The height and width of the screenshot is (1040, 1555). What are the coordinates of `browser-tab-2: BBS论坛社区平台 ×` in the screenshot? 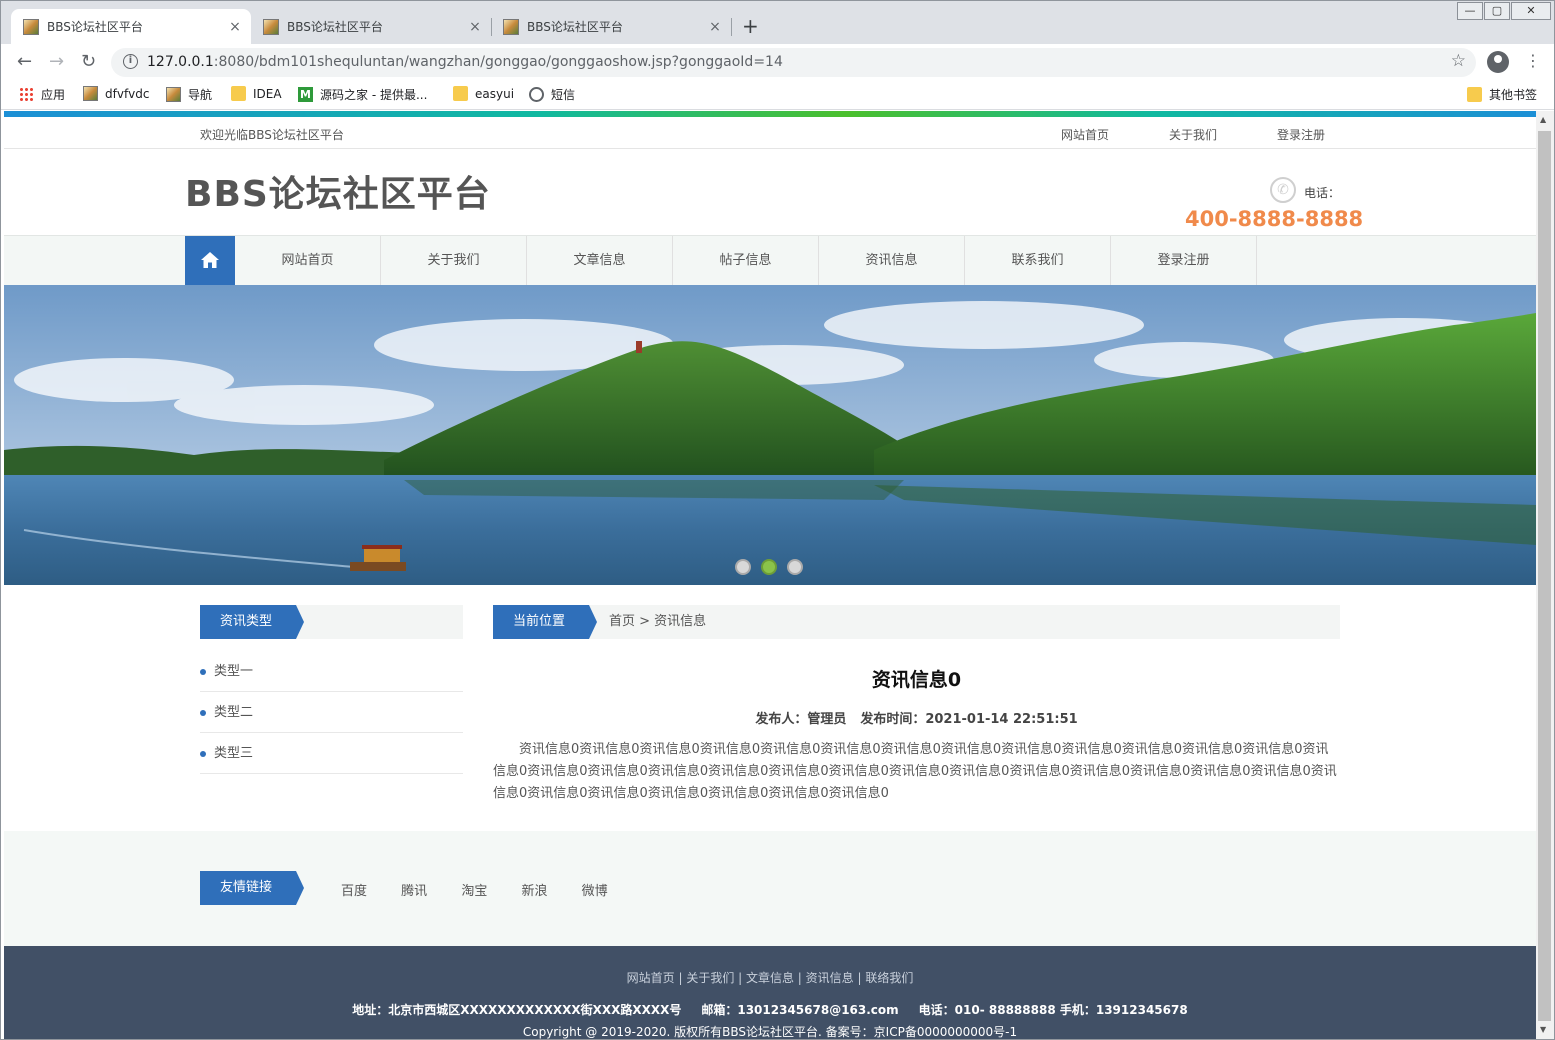 It's located at (371, 26).